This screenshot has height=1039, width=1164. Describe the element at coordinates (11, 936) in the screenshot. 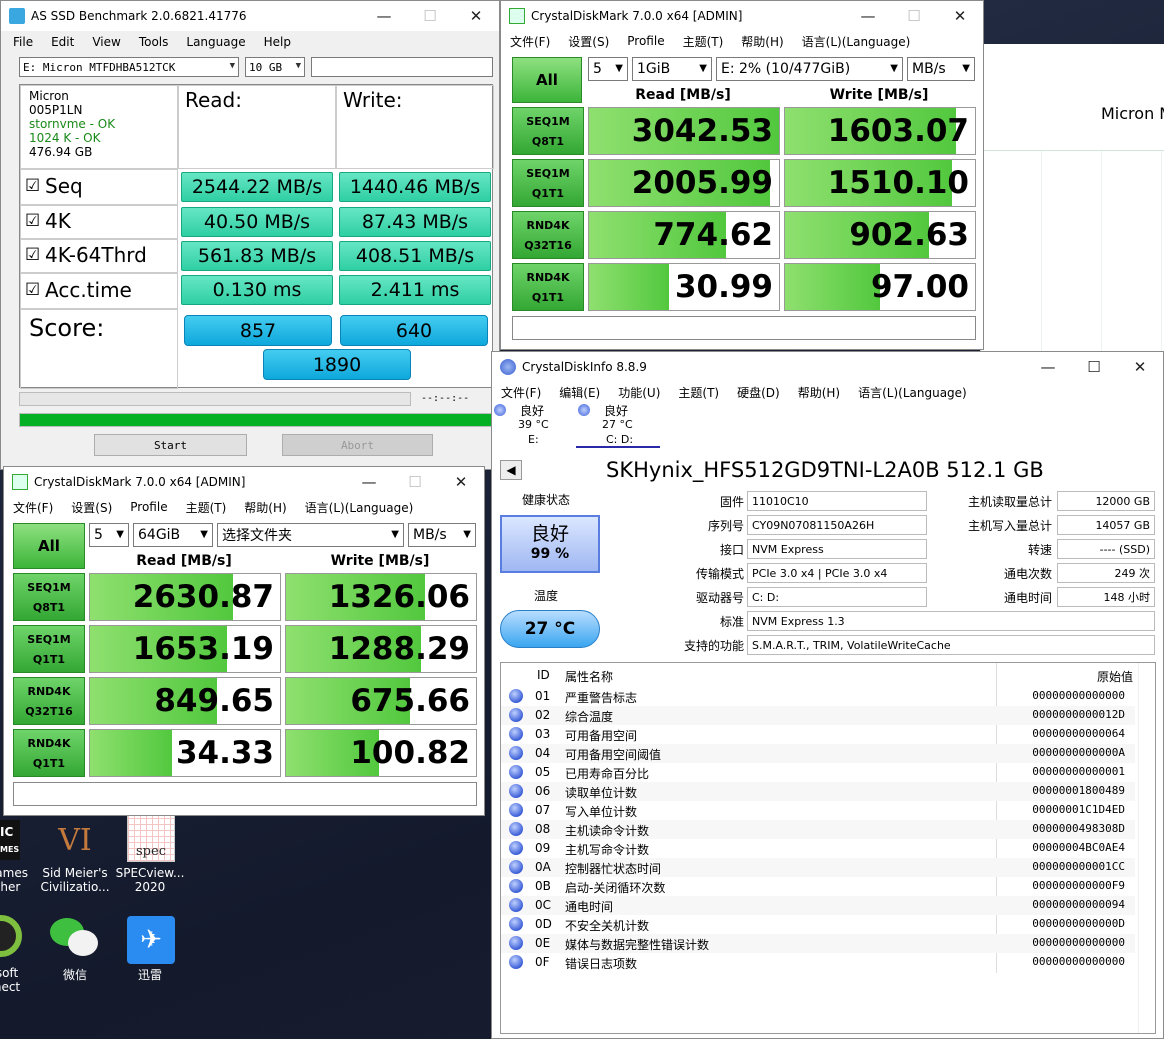

I see `kinect-icon` at that location.